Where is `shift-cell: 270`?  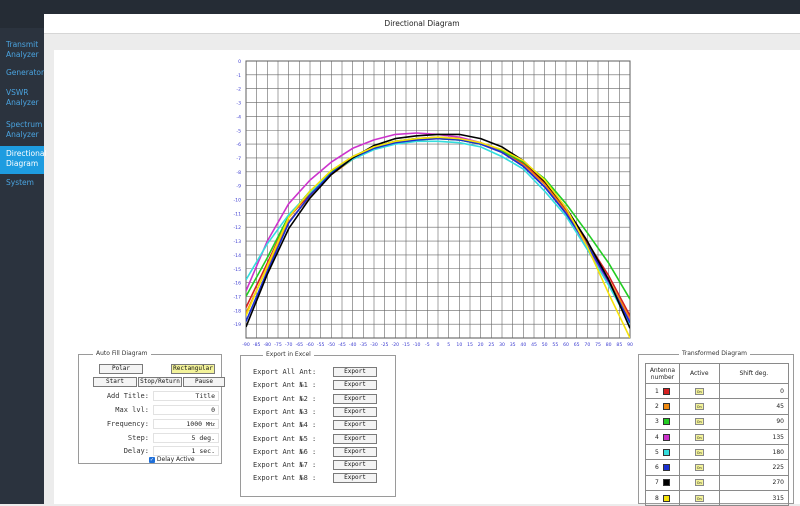 shift-cell: 270 is located at coordinates (754, 483).